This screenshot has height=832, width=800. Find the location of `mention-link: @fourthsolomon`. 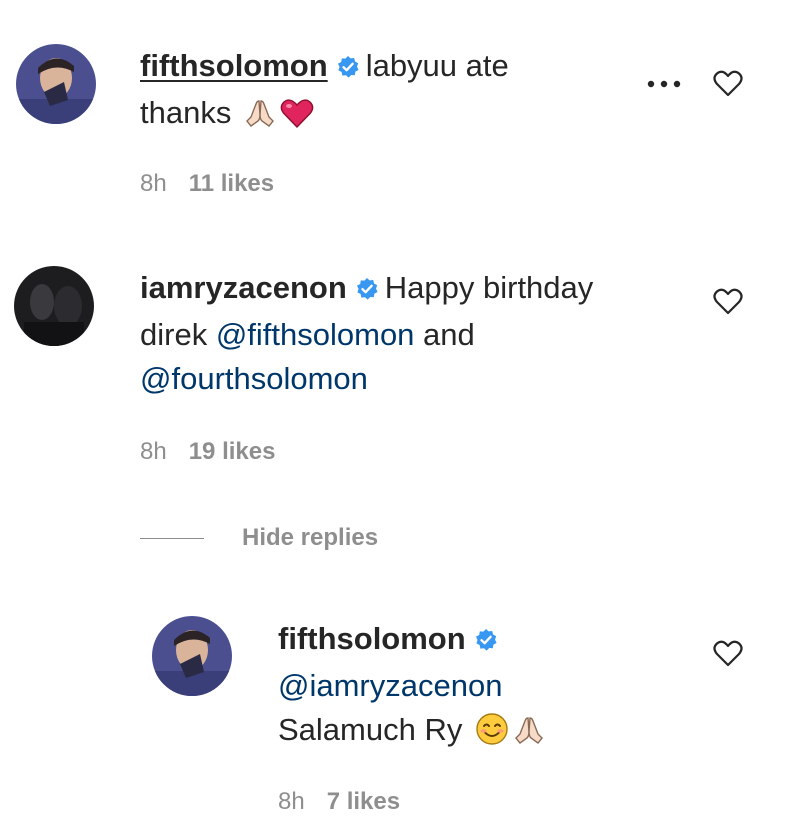

mention-link: @fourthsolomon is located at coordinates (254, 378).